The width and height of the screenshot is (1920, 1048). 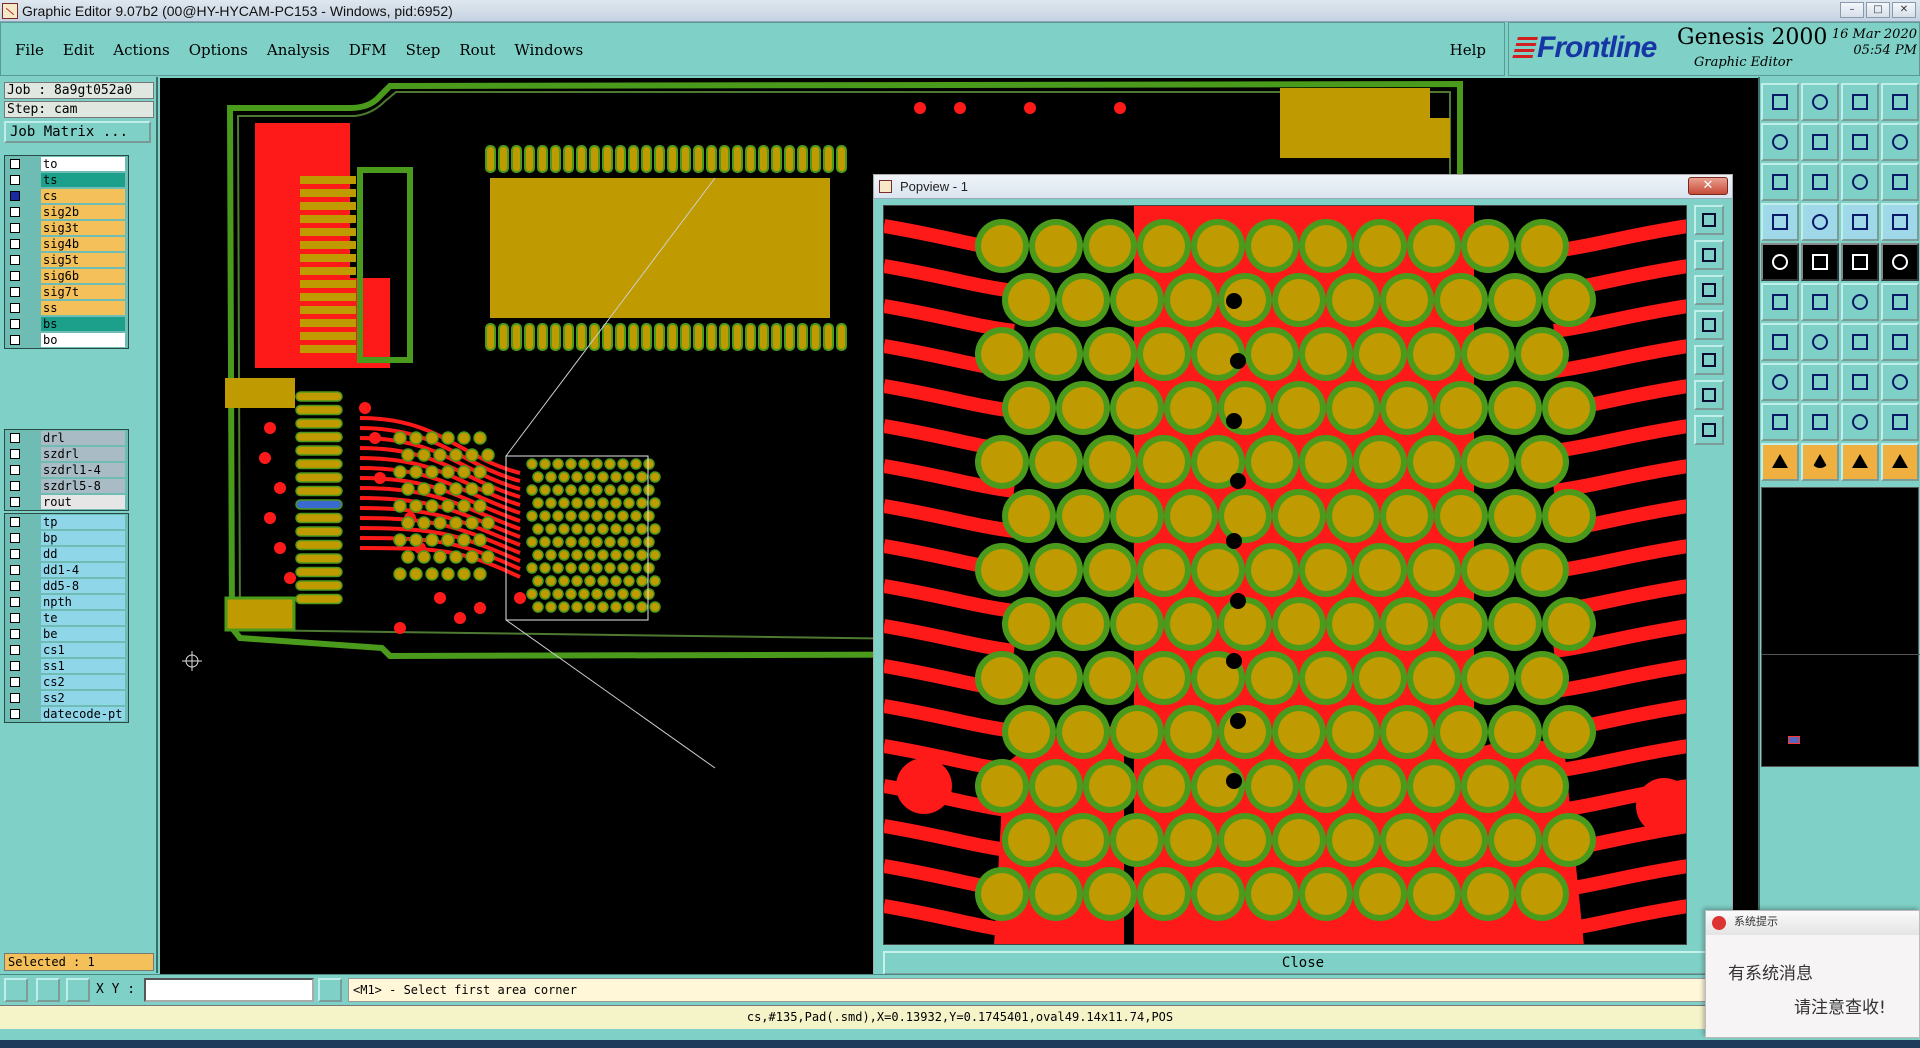 I want to click on popview-pan-left-icon, so click(x=1709, y=325).